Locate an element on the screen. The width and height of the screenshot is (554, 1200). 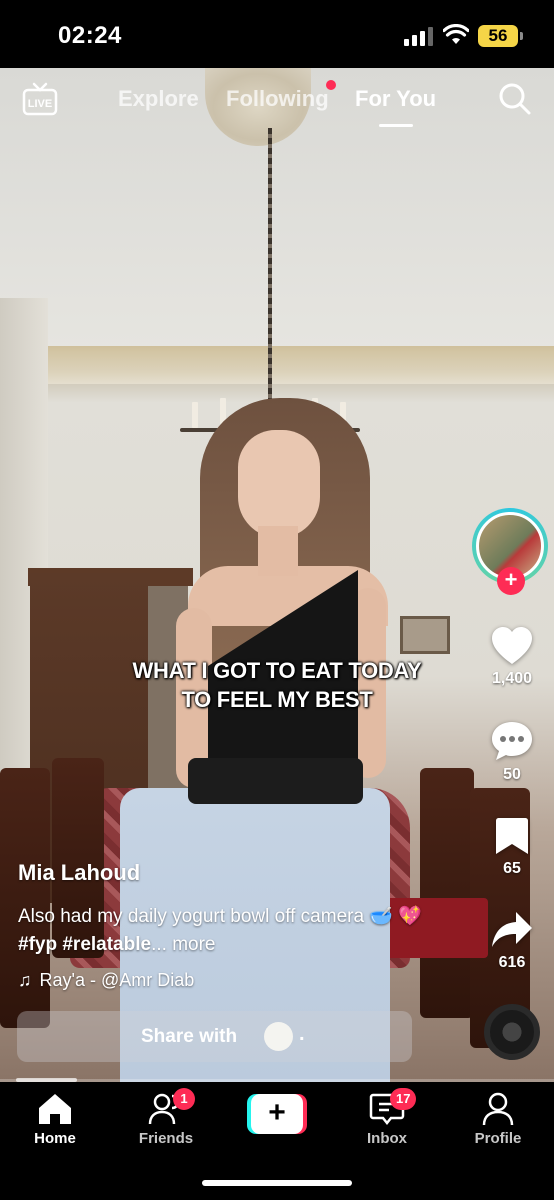
live-icon: LIVE is located at coordinates (40, 99).